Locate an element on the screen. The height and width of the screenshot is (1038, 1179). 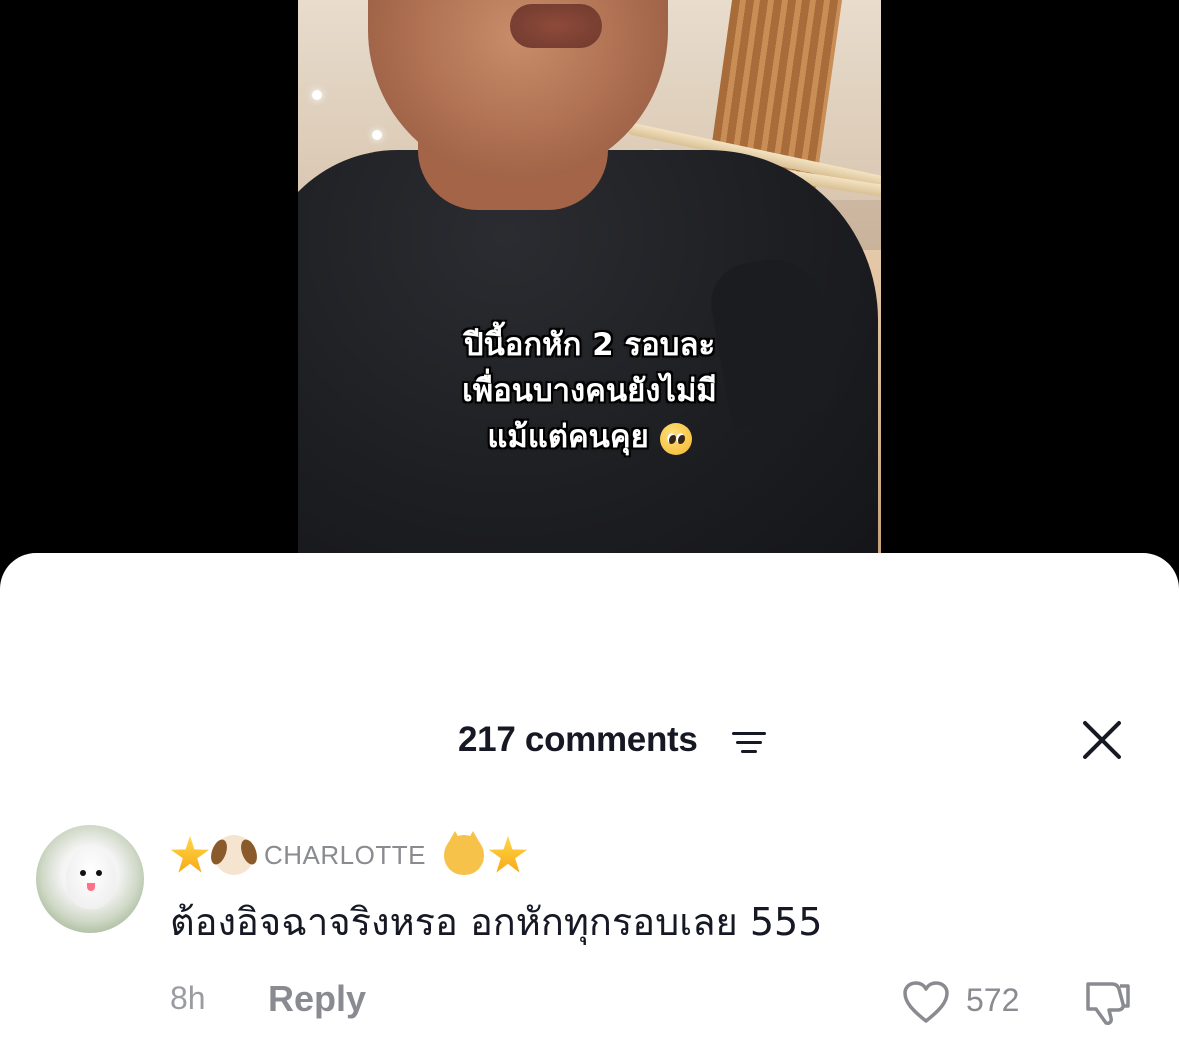
caption-line-2: เพื่อนบางคนยังไม่มี is located at coordinates (589, 391).